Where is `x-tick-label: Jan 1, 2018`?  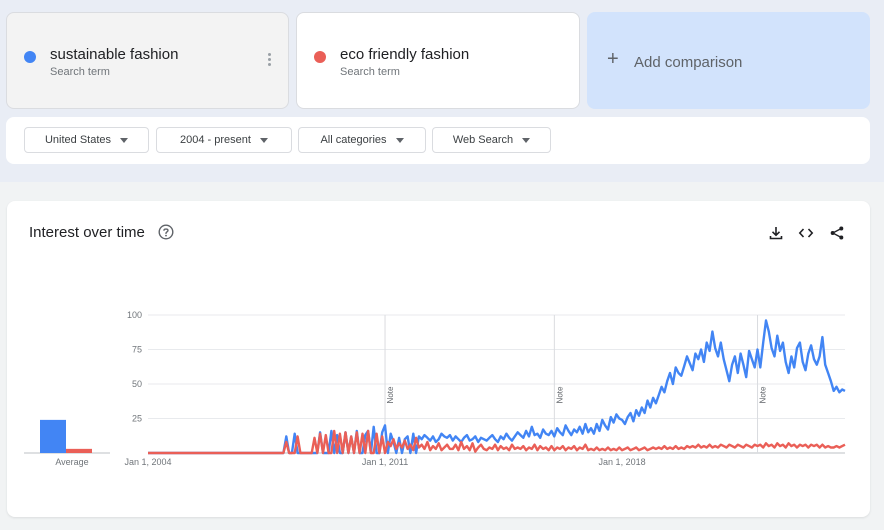
x-tick-label: Jan 1, 2018 is located at coordinates (622, 462).